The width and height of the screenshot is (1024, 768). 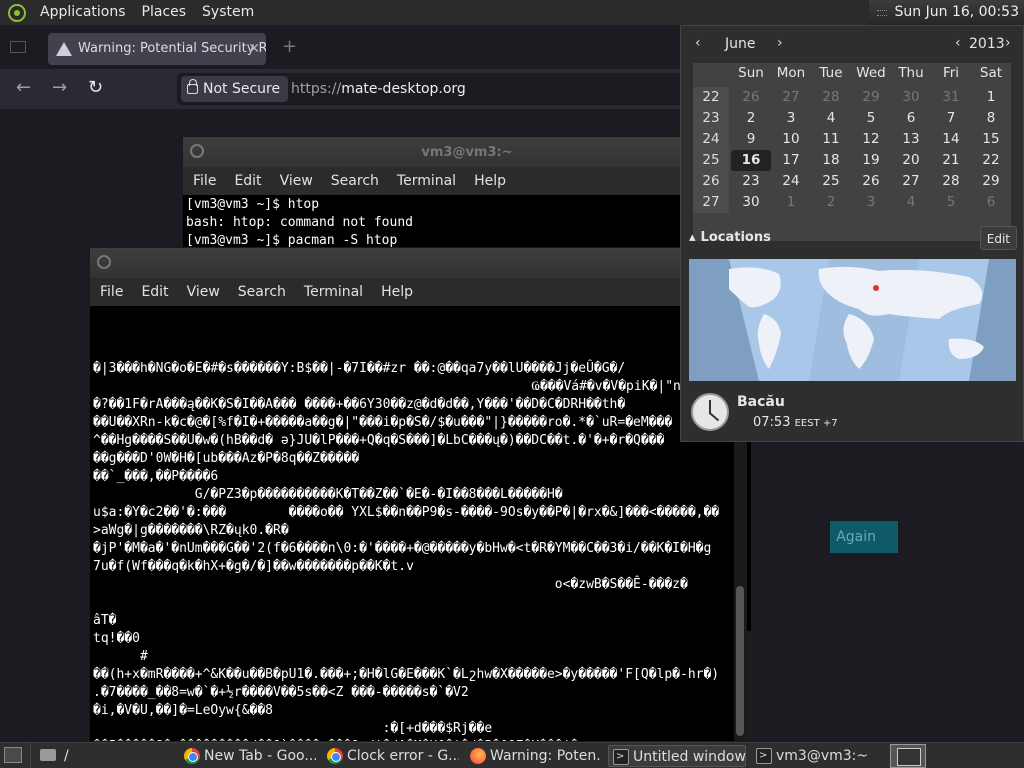 What do you see at coordinates (791, 160) in the screenshot?
I see `calendar-day: 17` at bounding box center [791, 160].